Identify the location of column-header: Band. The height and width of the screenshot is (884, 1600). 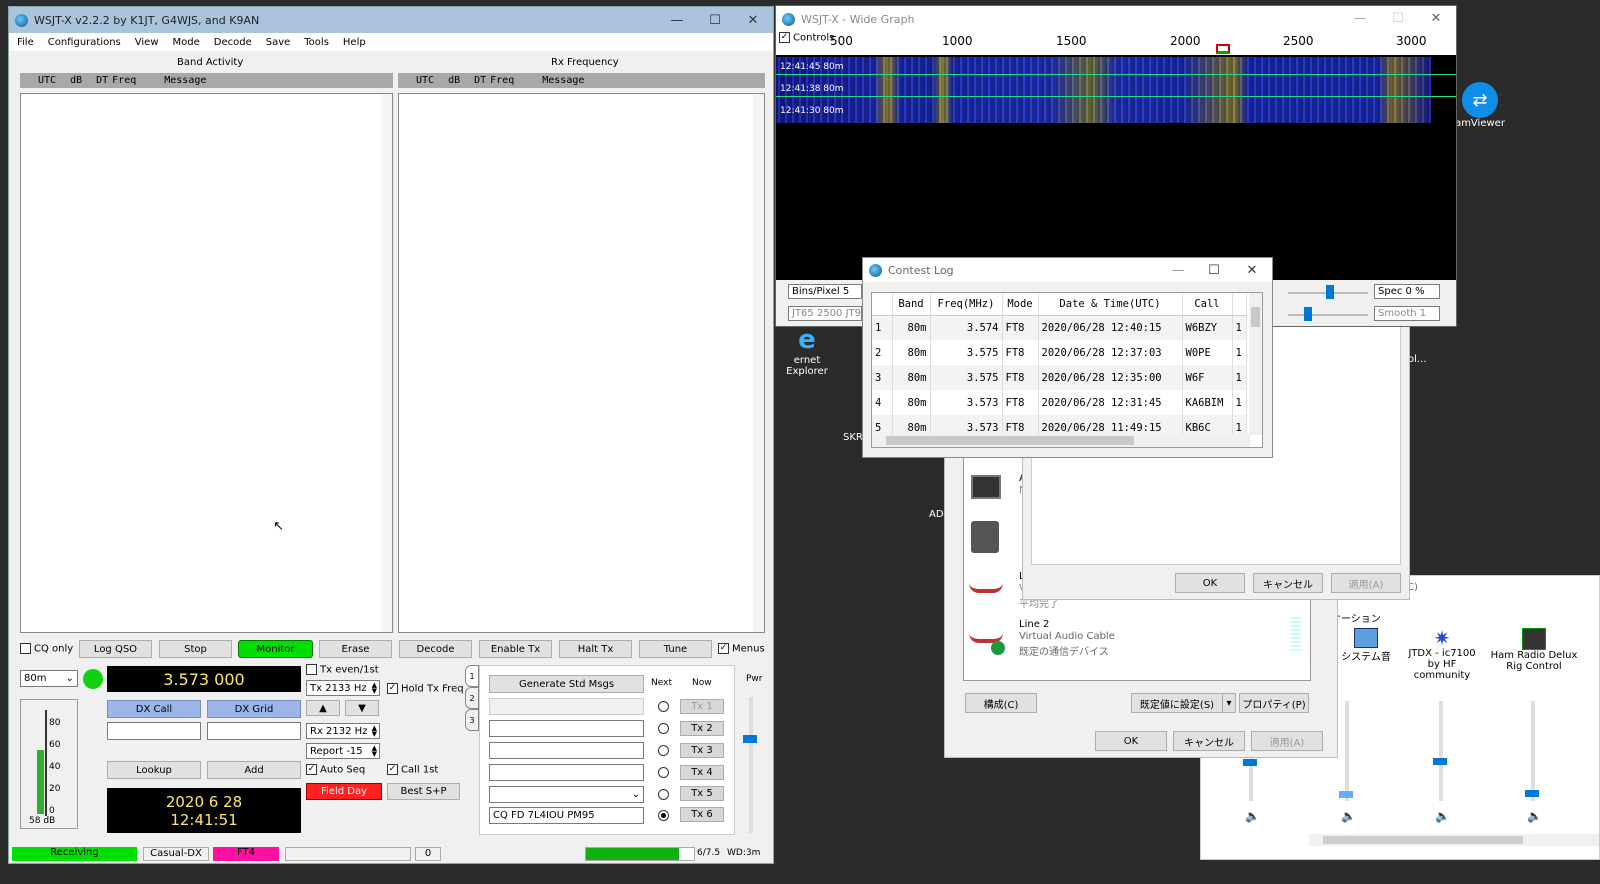
(911, 304).